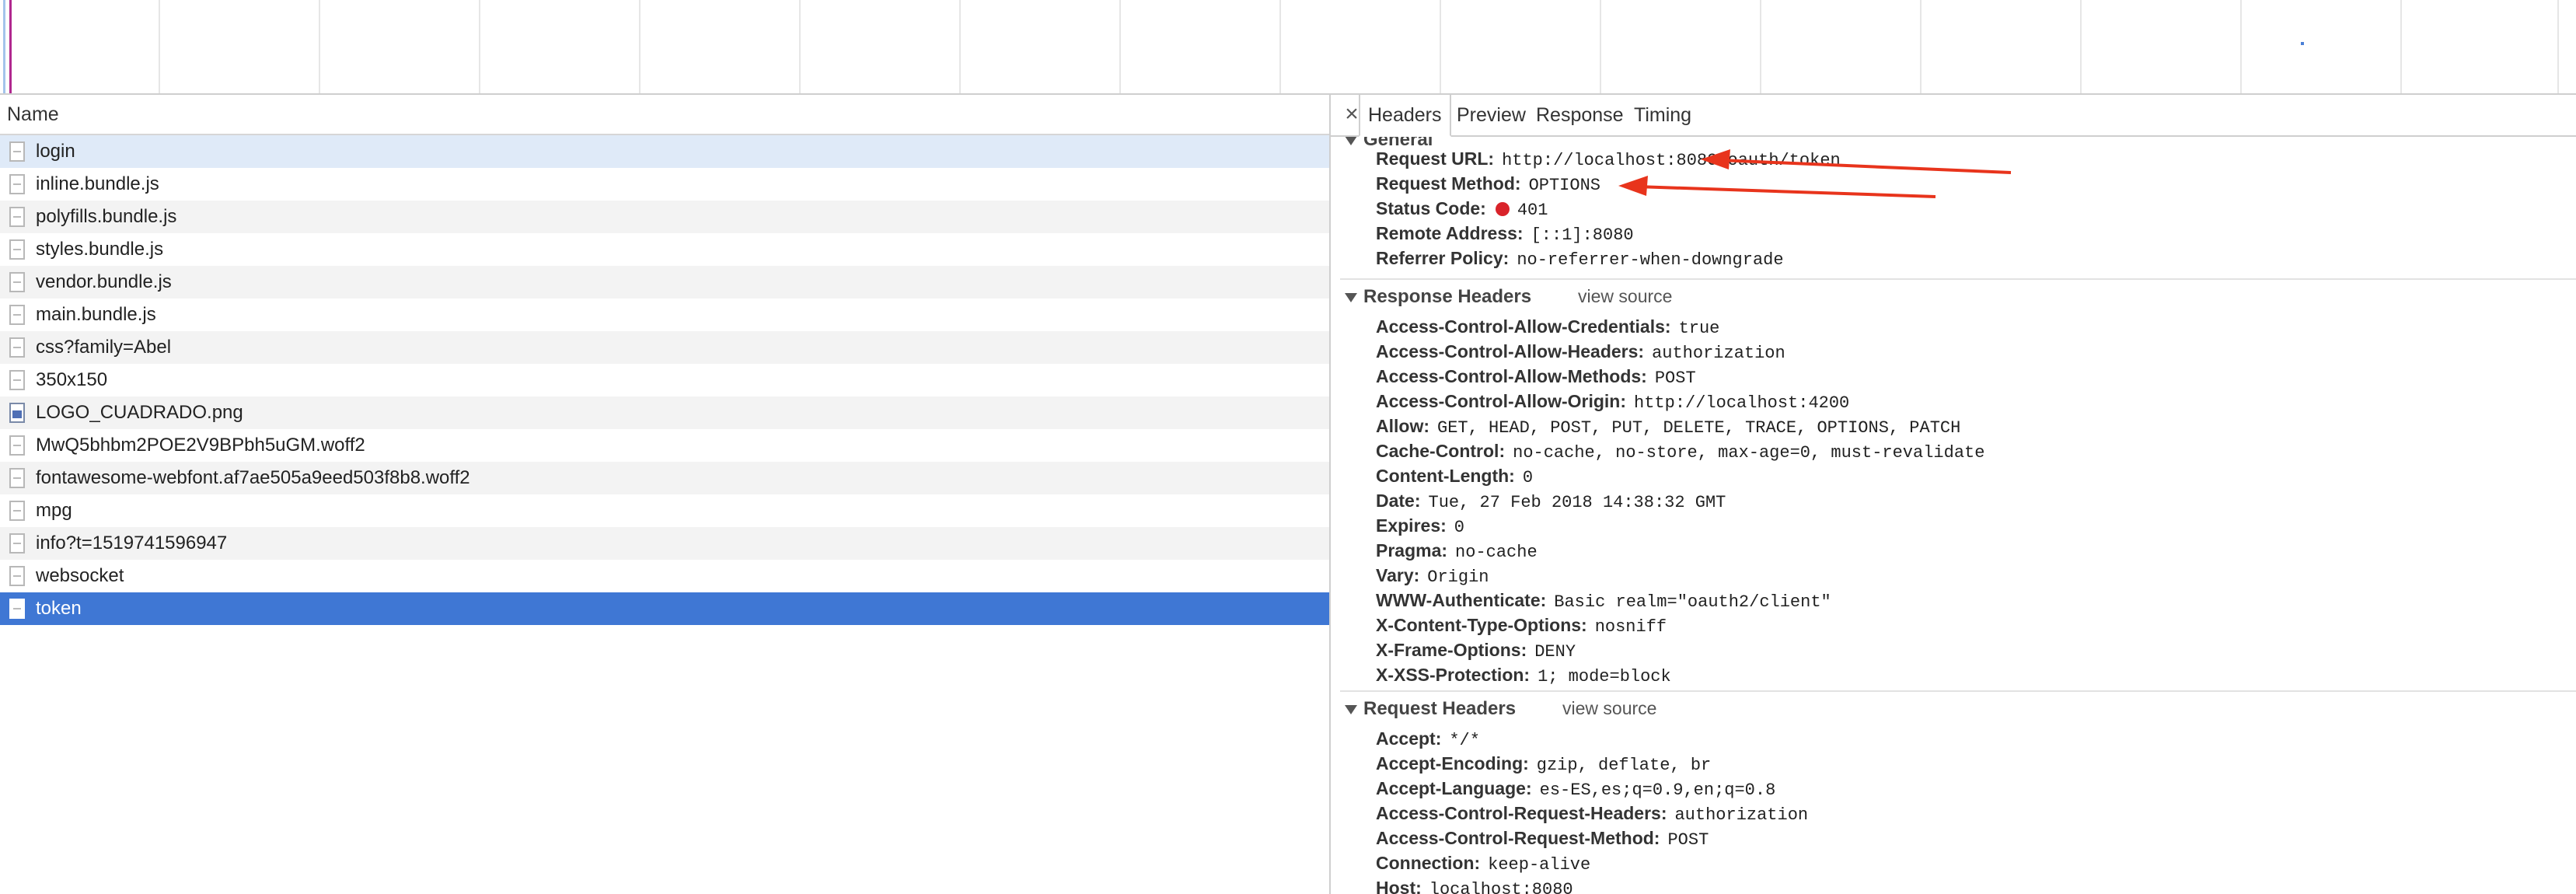 This screenshot has width=2576, height=894. I want to click on header-key: X-Content-Type-Options:, so click(1482, 625).